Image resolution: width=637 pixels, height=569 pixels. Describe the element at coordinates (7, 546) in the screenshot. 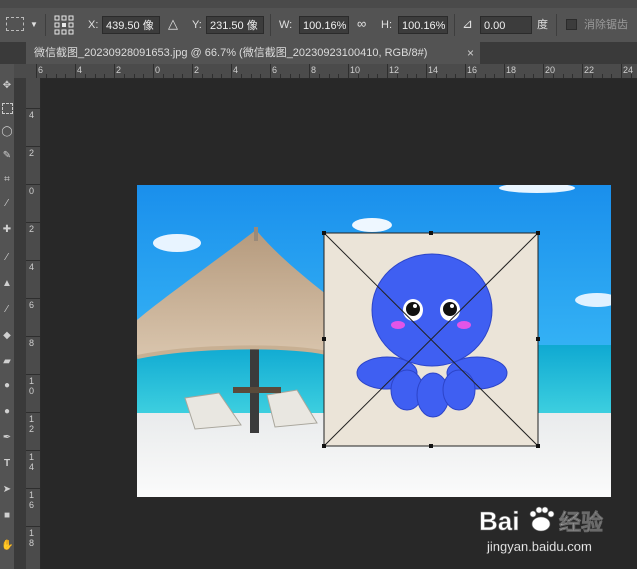

I see `hand-icon: ✋` at that location.